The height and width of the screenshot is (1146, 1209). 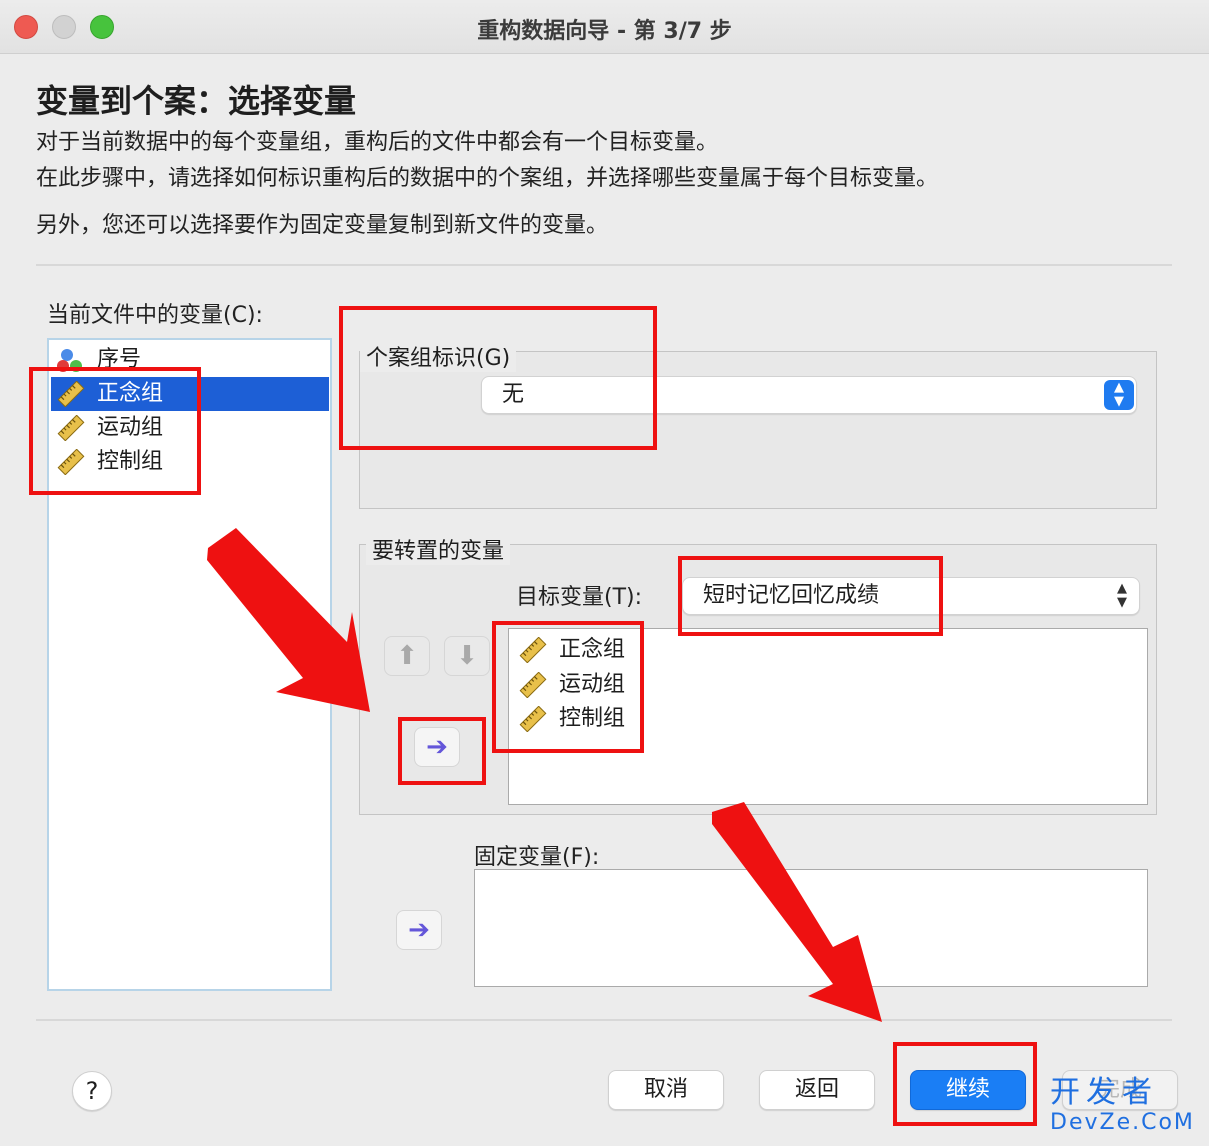 I want to click on arrow-up-icon: ⬆, so click(x=407, y=656).